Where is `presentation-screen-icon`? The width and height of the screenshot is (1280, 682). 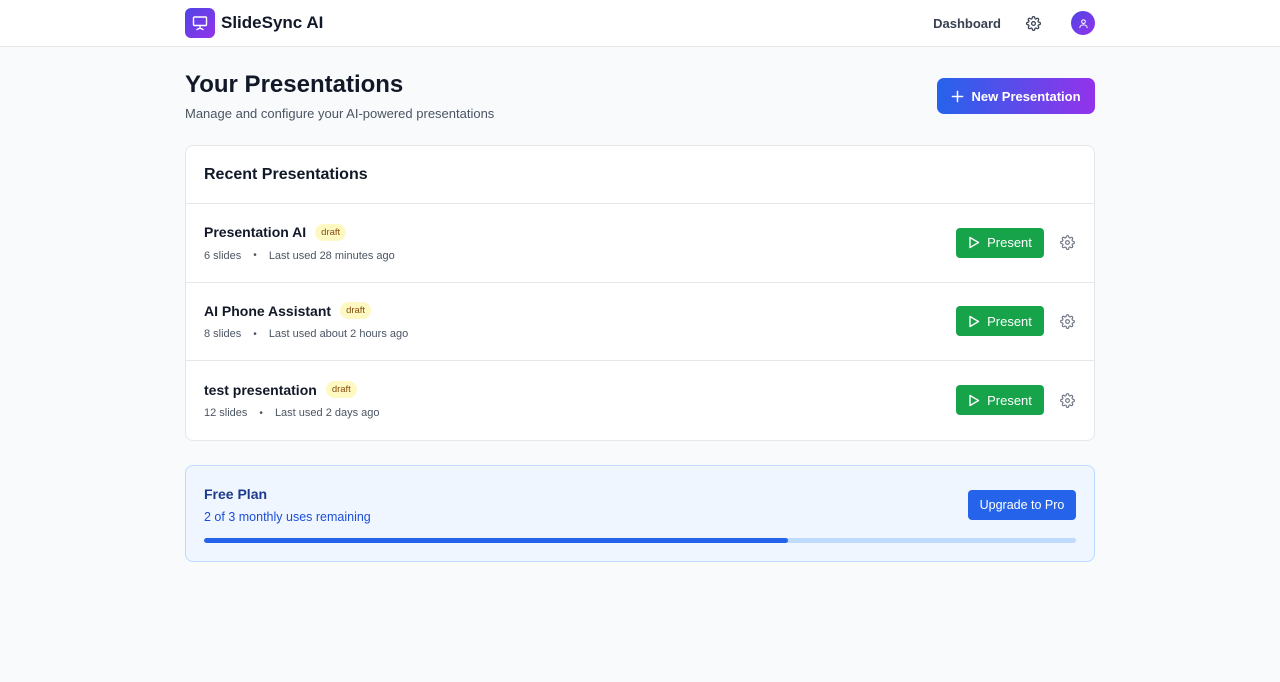 presentation-screen-icon is located at coordinates (200, 23).